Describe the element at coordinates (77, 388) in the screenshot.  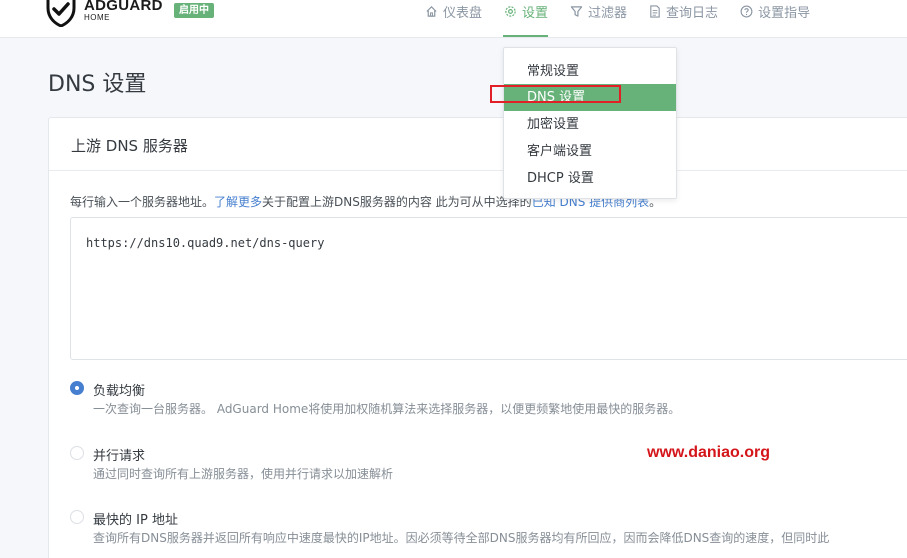
I see `radio-load-balancing` at that location.